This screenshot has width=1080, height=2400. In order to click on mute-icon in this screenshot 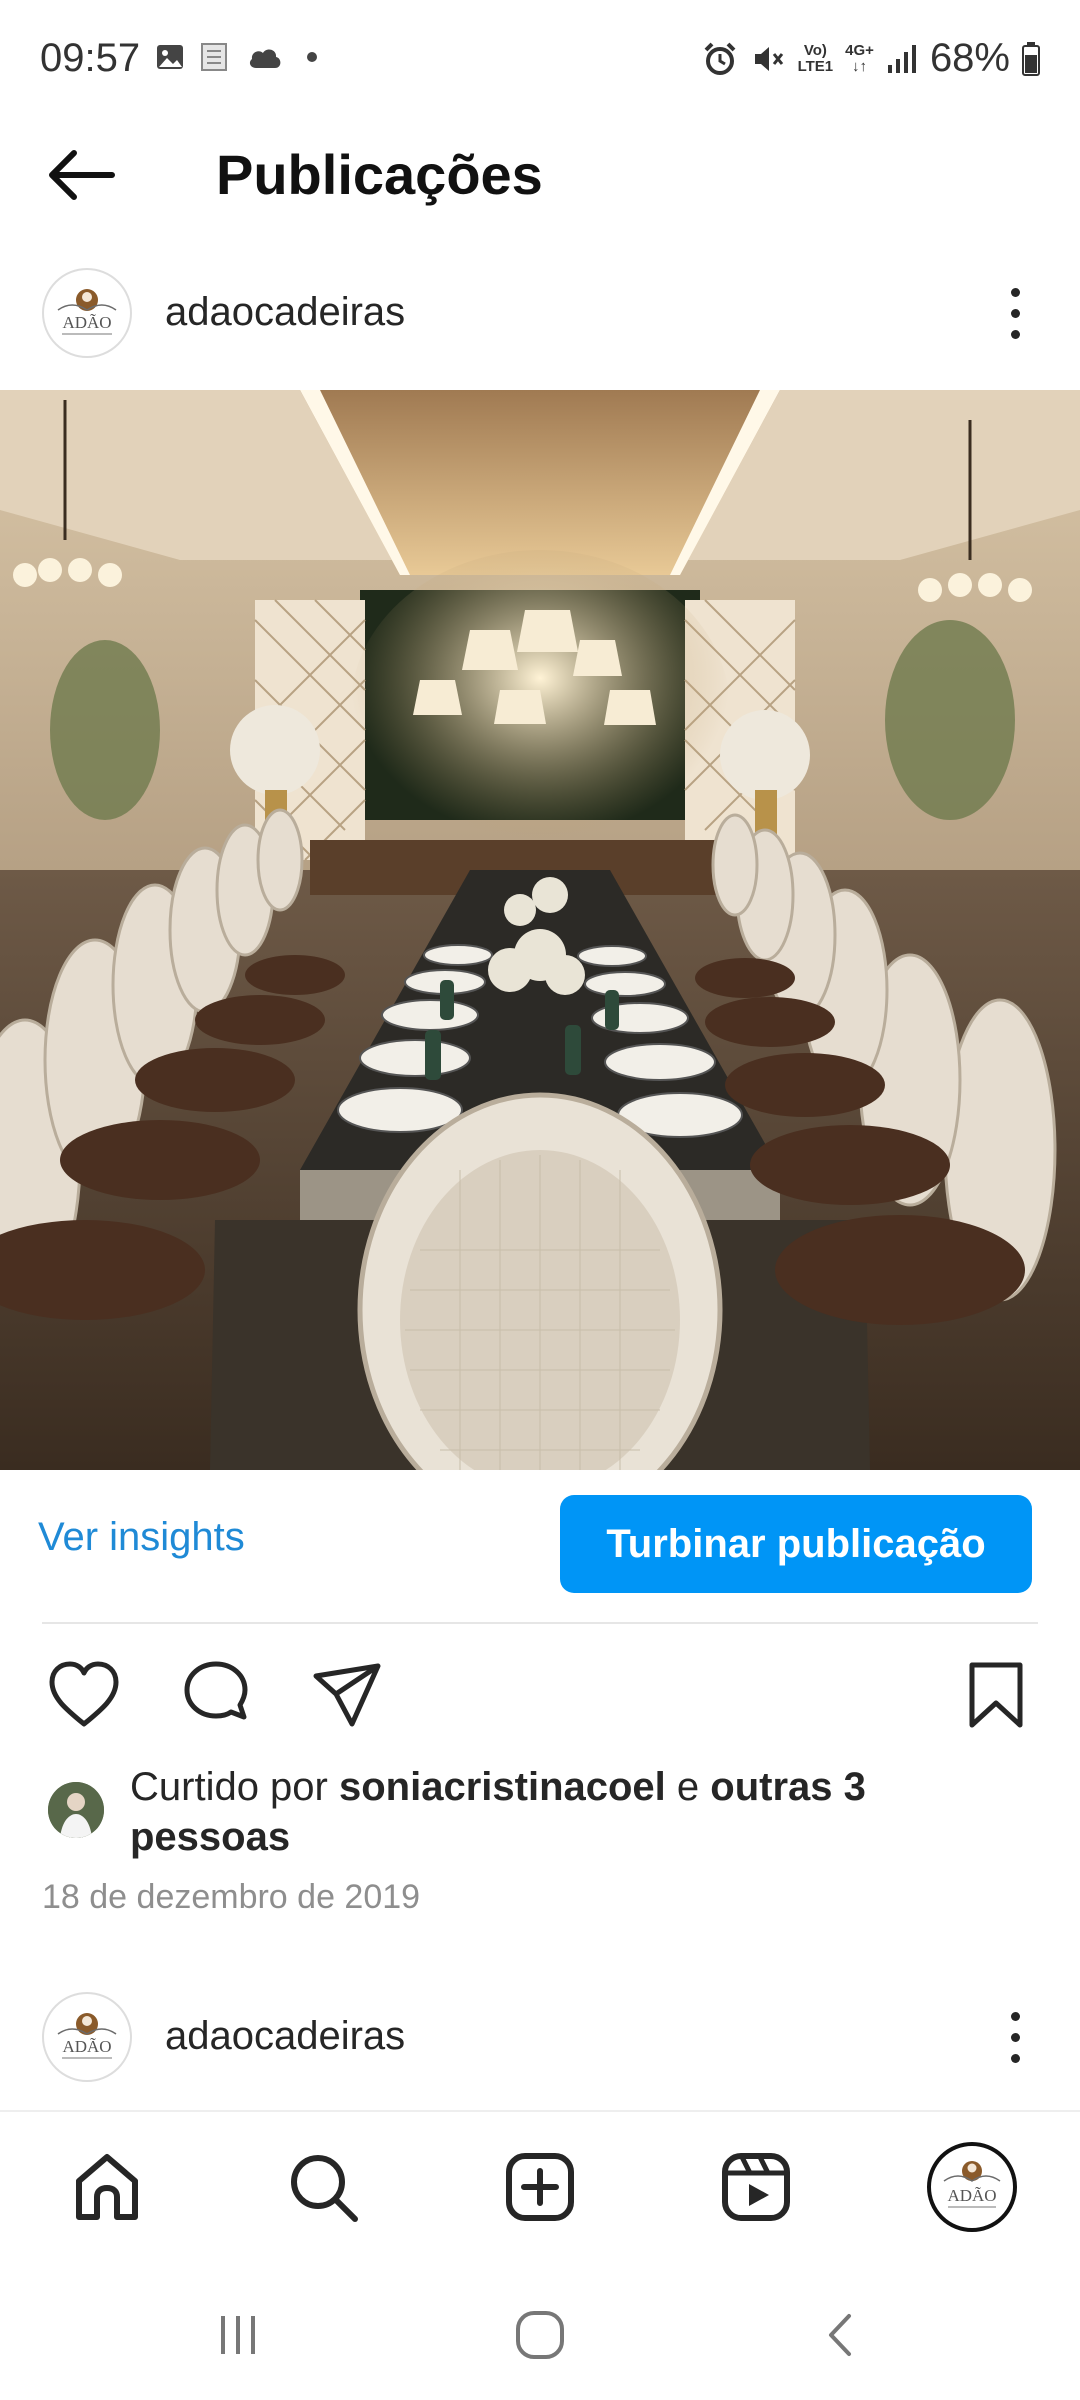, I will do `click(768, 58)`.